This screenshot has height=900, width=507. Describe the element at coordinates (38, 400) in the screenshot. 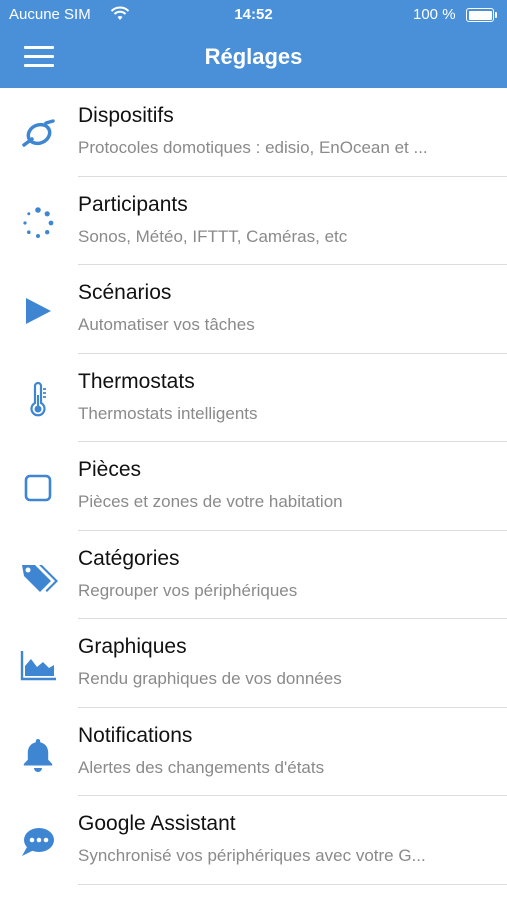

I see `thermometer-icon` at that location.